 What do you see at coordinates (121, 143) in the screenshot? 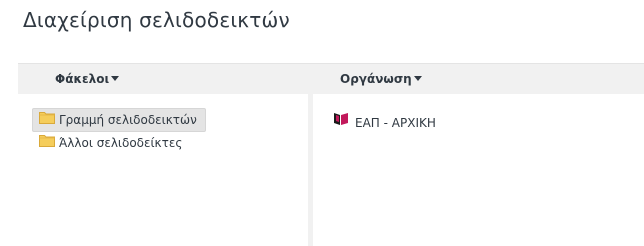
I see `tree-item-label: Άλλοι σελιδοδείκτες` at bounding box center [121, 143].